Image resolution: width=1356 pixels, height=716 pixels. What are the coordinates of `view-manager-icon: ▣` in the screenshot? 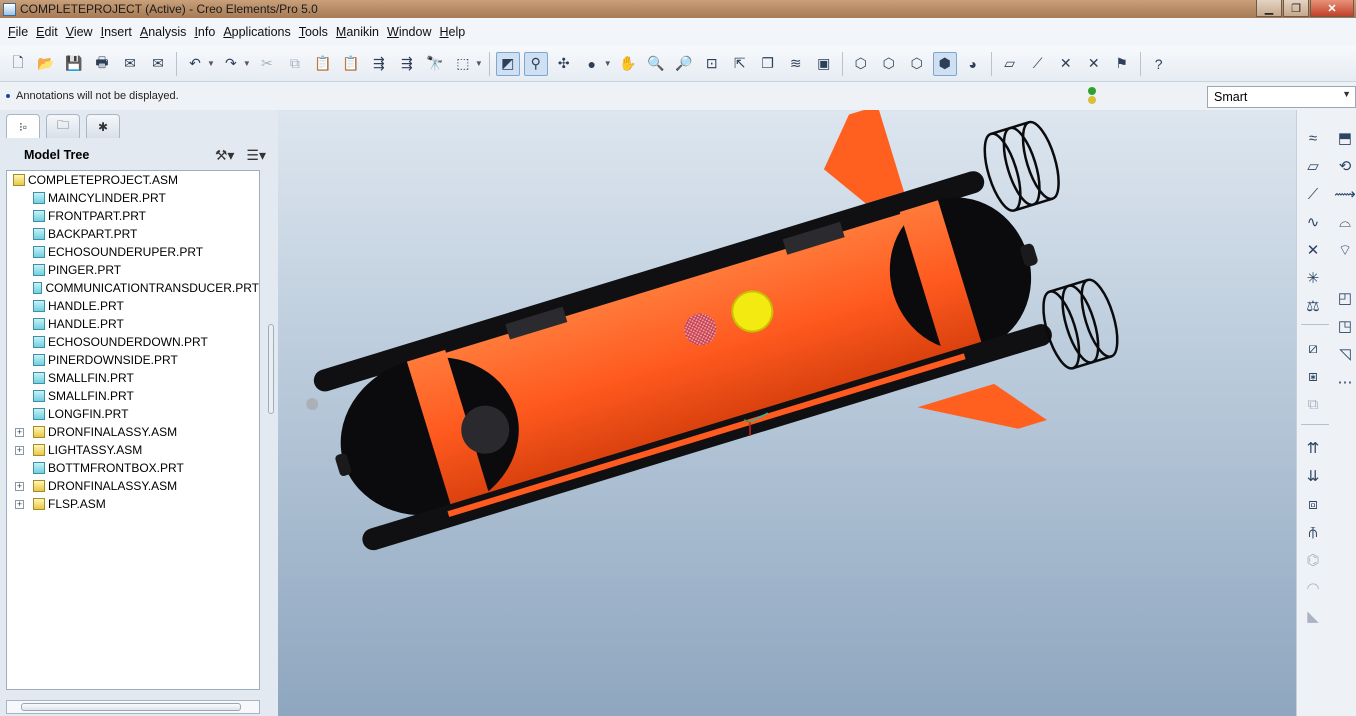 It's located at (824, 64).